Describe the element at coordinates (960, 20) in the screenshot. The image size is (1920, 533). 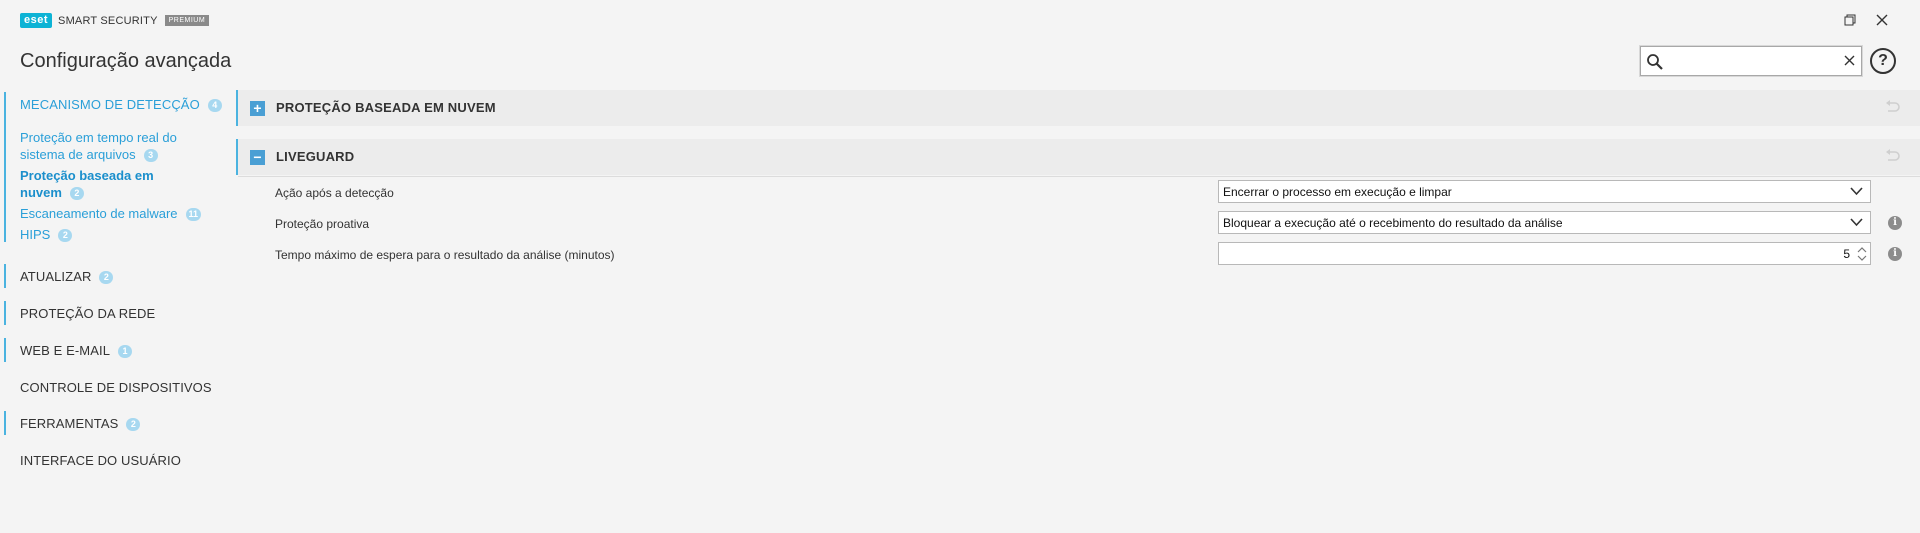
I see `title-bar: eset SMART SECURITY PREMIUM` at that location.